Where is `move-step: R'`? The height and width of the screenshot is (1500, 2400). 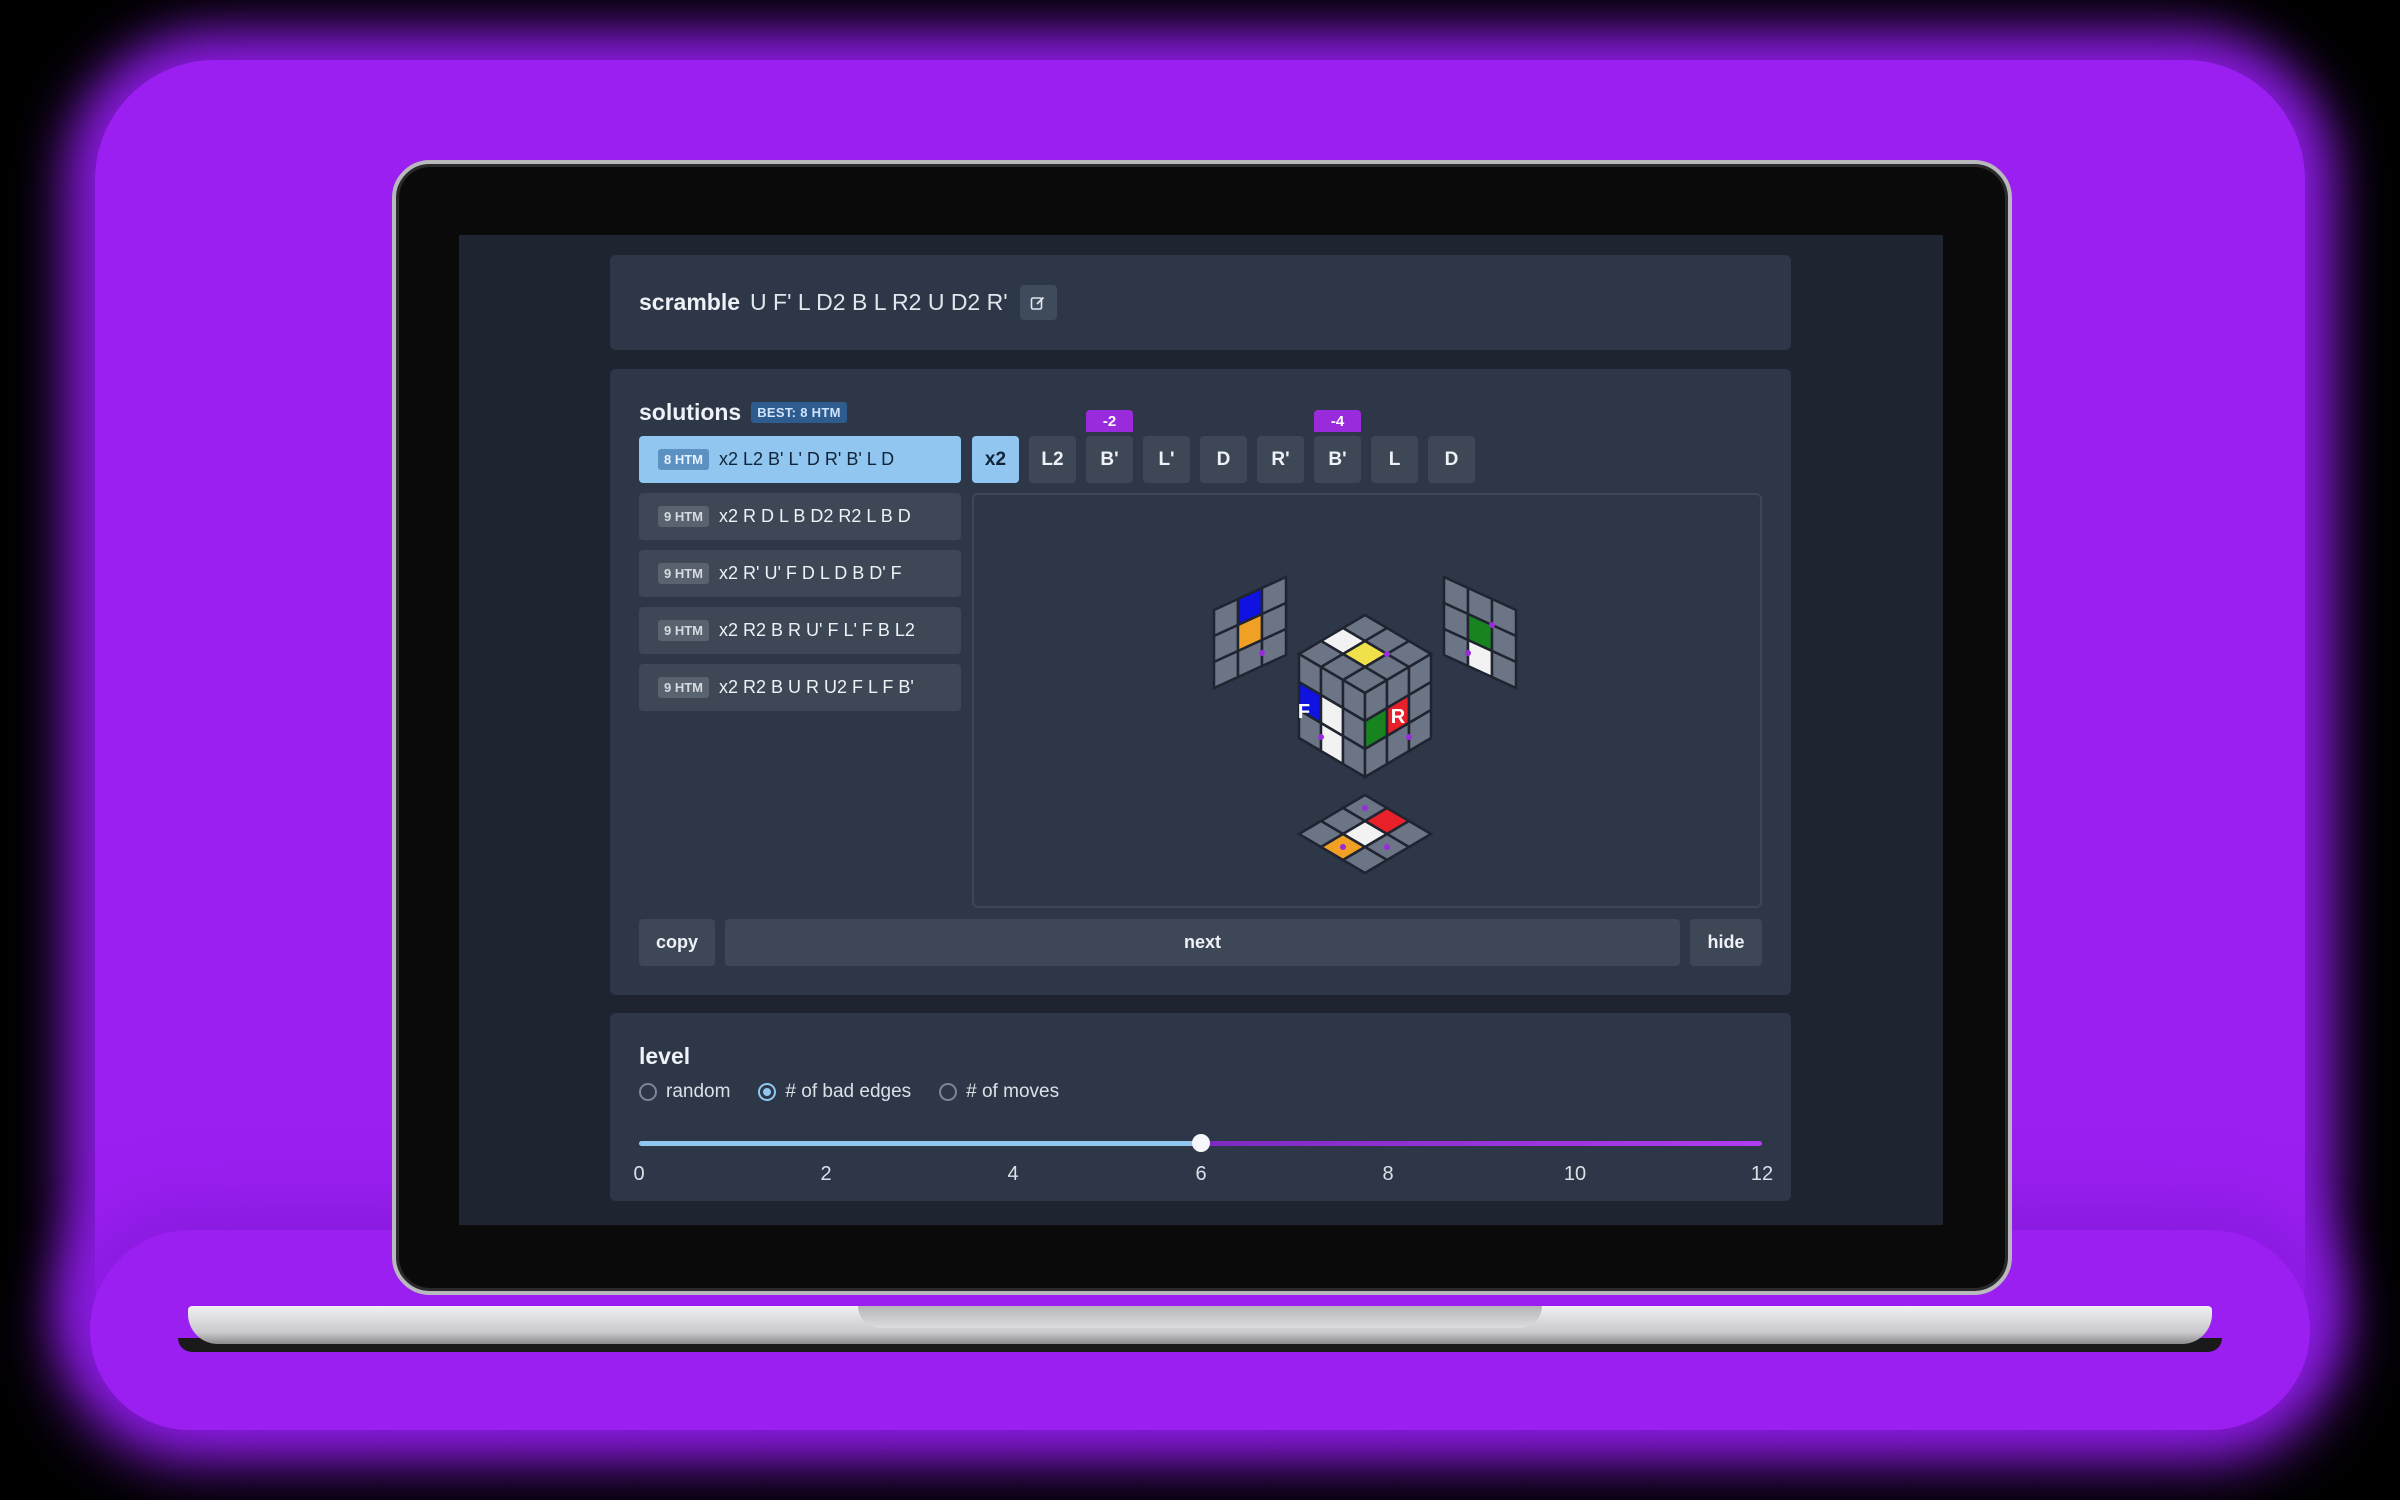
move-step: R' is located at coordinates (1280, 459).